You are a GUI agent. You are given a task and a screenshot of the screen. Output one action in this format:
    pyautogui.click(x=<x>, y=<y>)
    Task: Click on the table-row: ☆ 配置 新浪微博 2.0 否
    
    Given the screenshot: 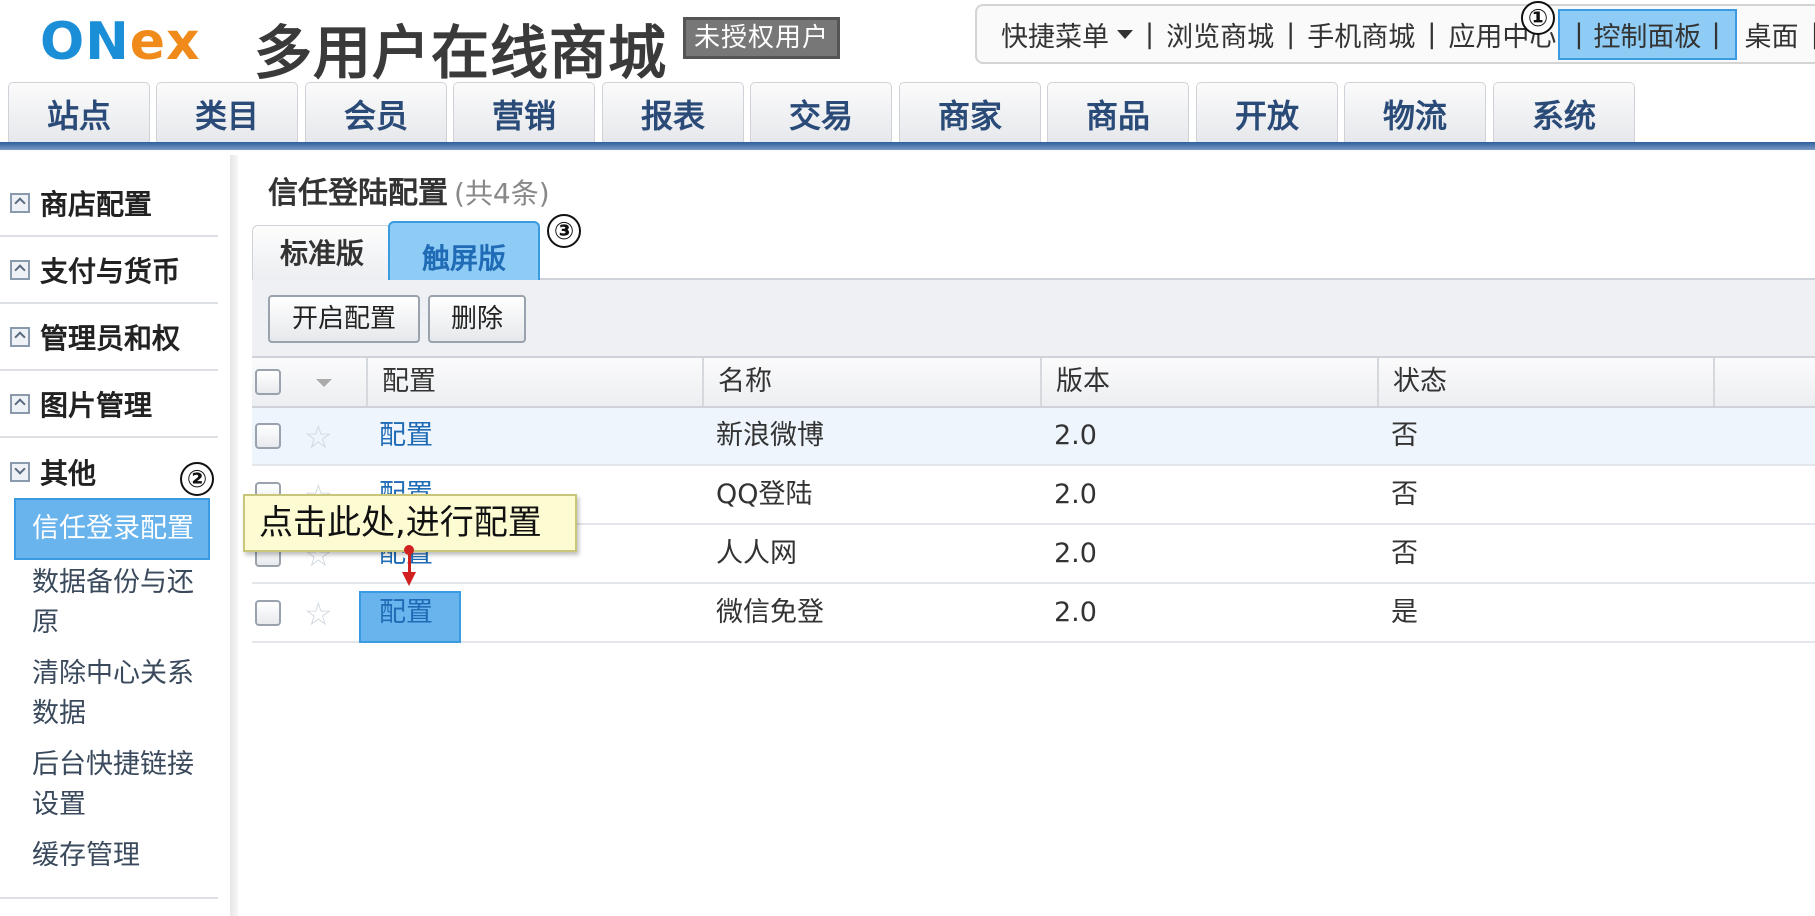 What is the action you would take?
    pyautogui.click(x=1033, y=437)
    